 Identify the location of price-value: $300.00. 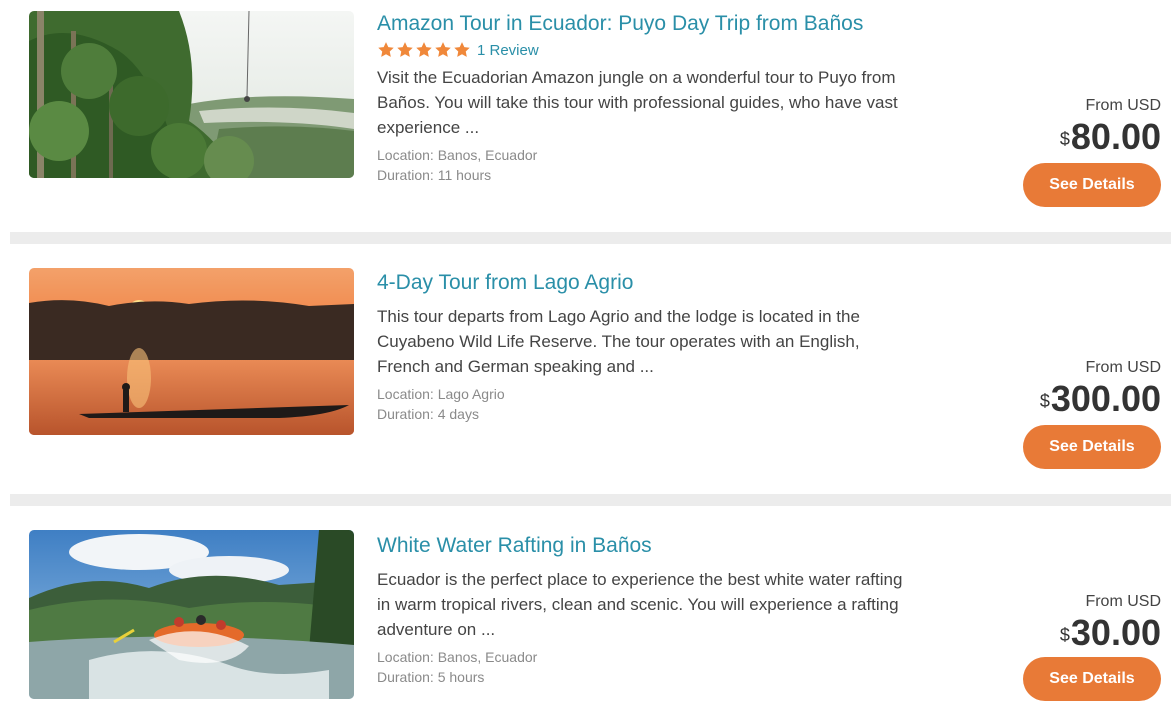
(1092, 399).